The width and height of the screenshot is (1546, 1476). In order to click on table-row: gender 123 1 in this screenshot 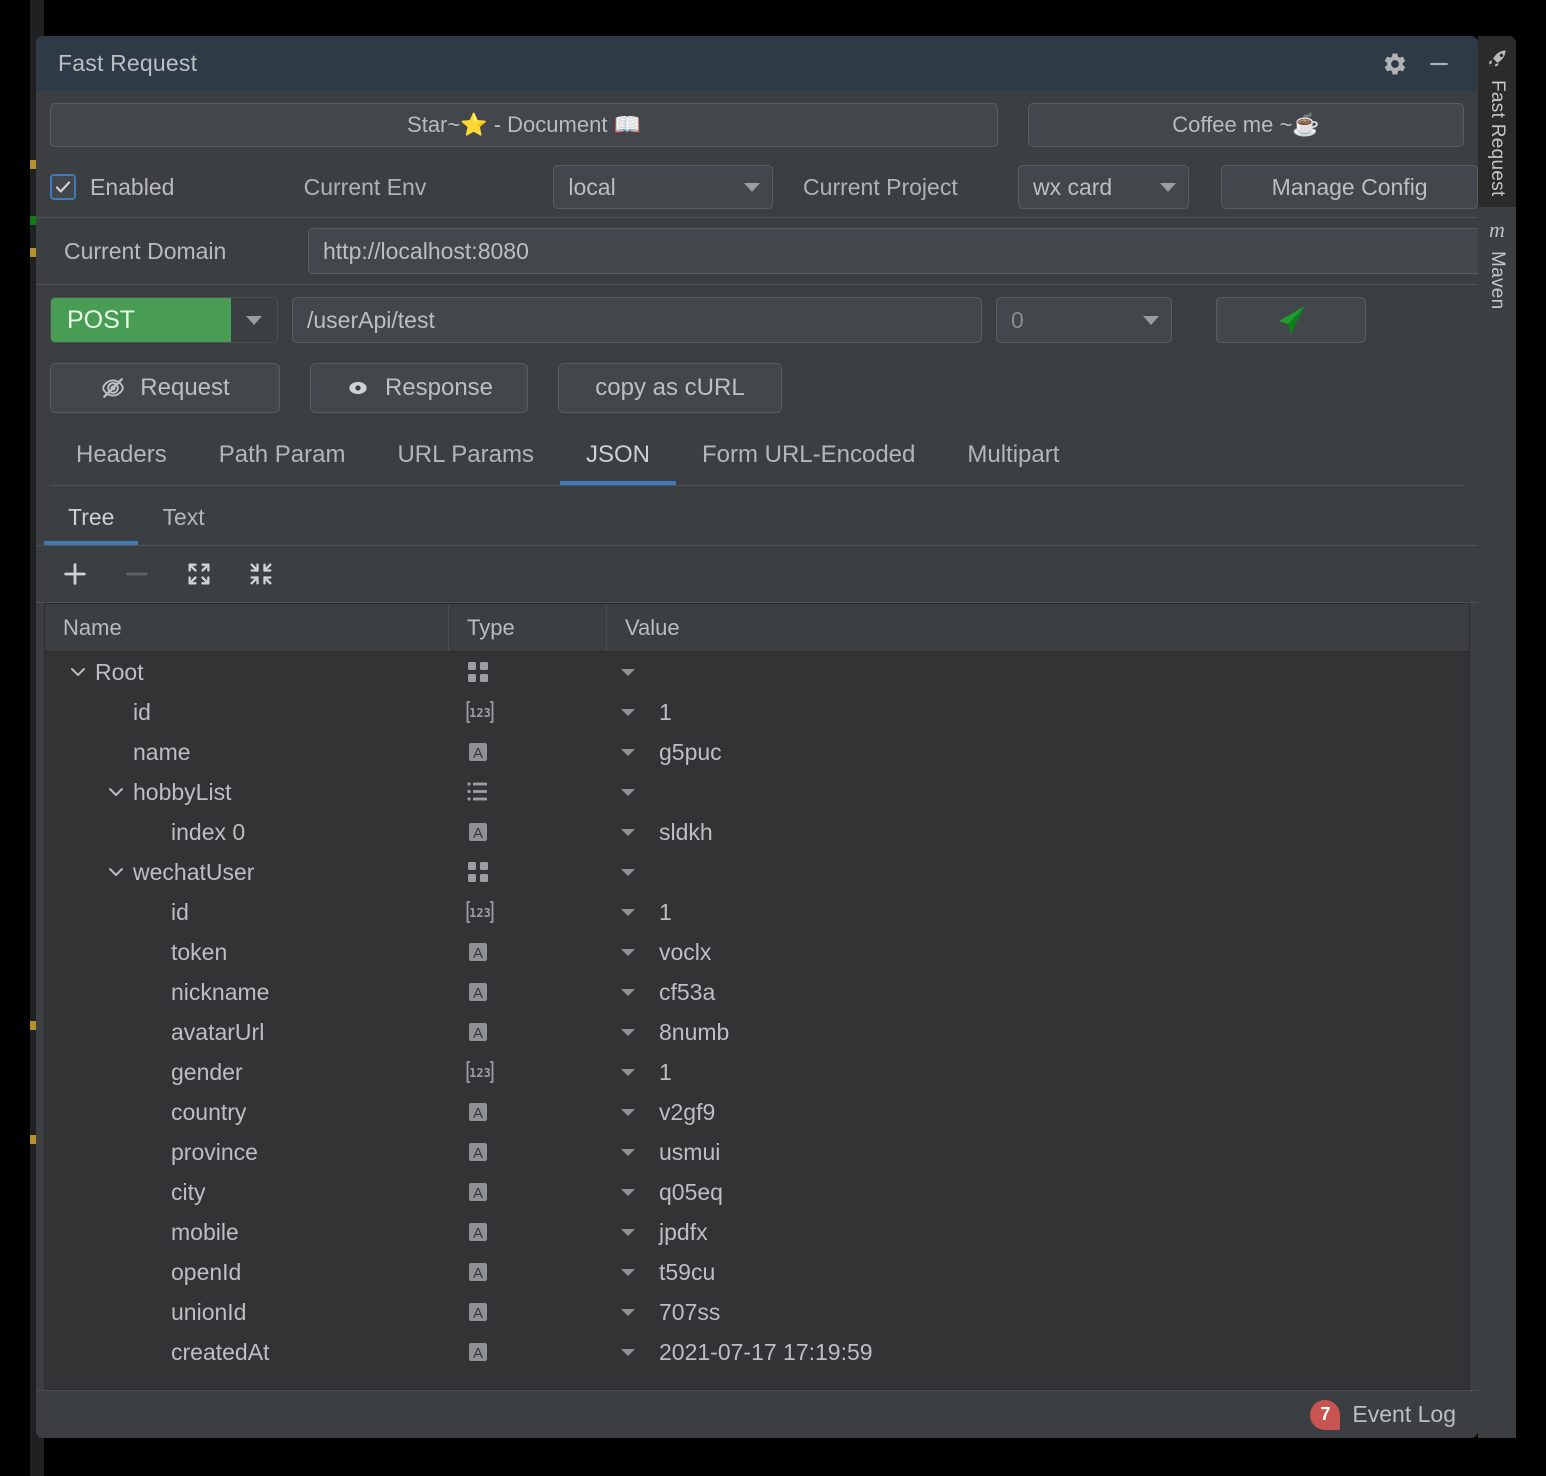, I will do `click(757, 1072)`.